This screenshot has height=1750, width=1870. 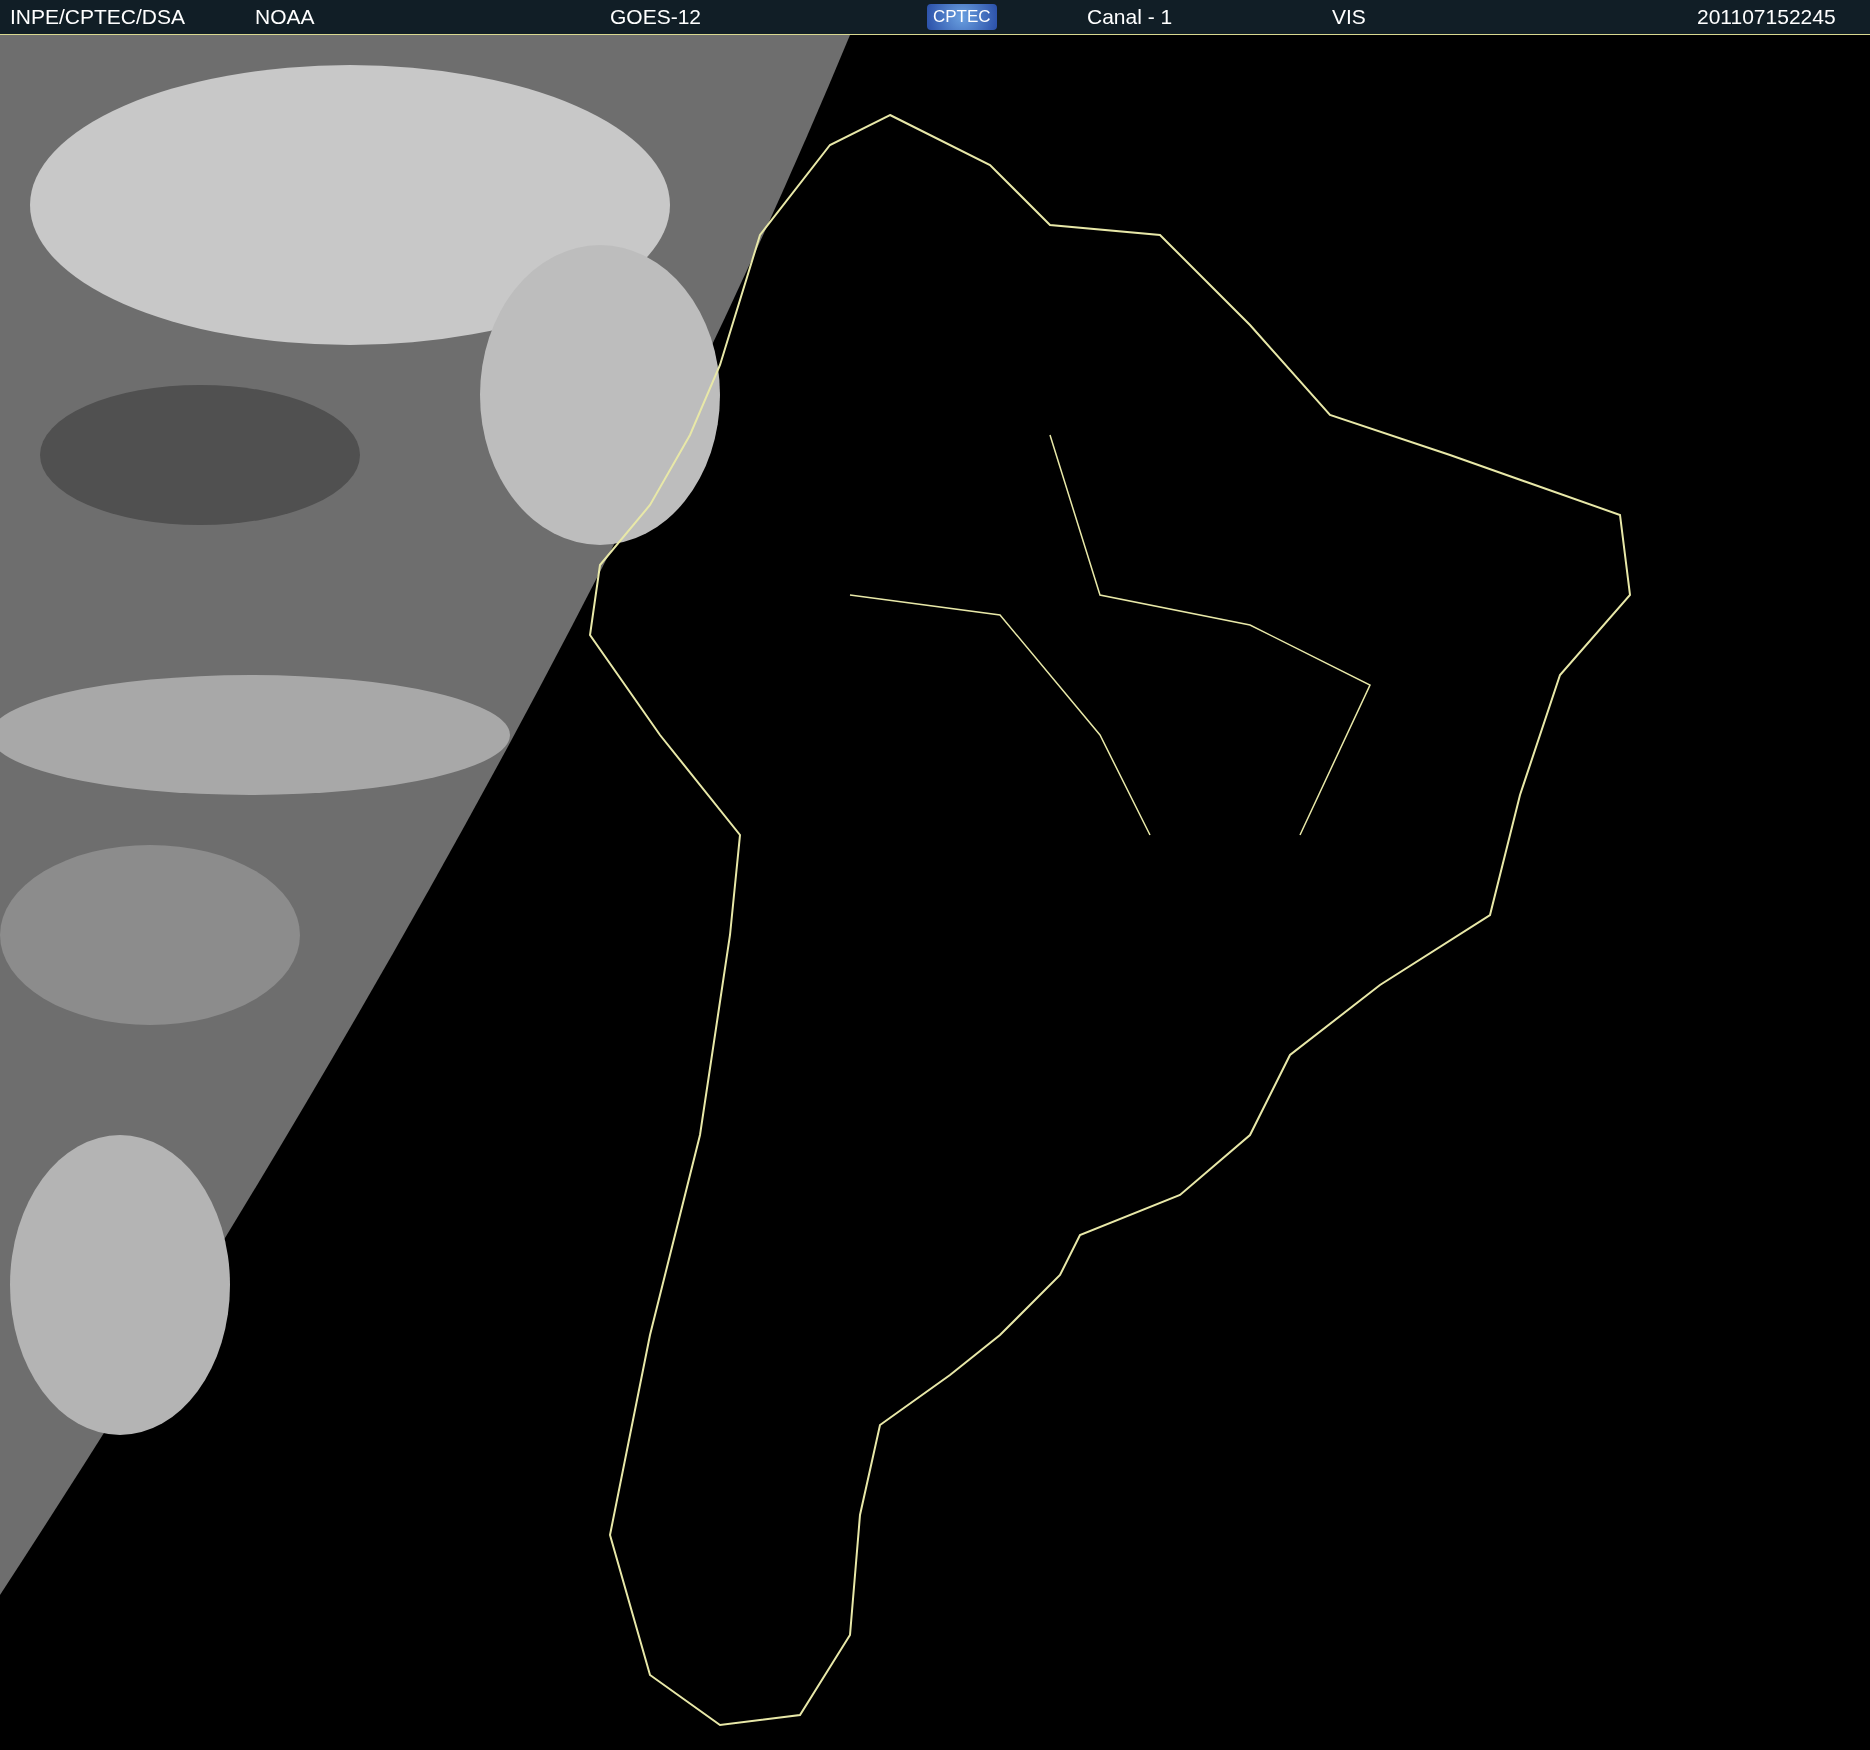 I want to click on header-label: GOES-12, so click(x=656, y=17).